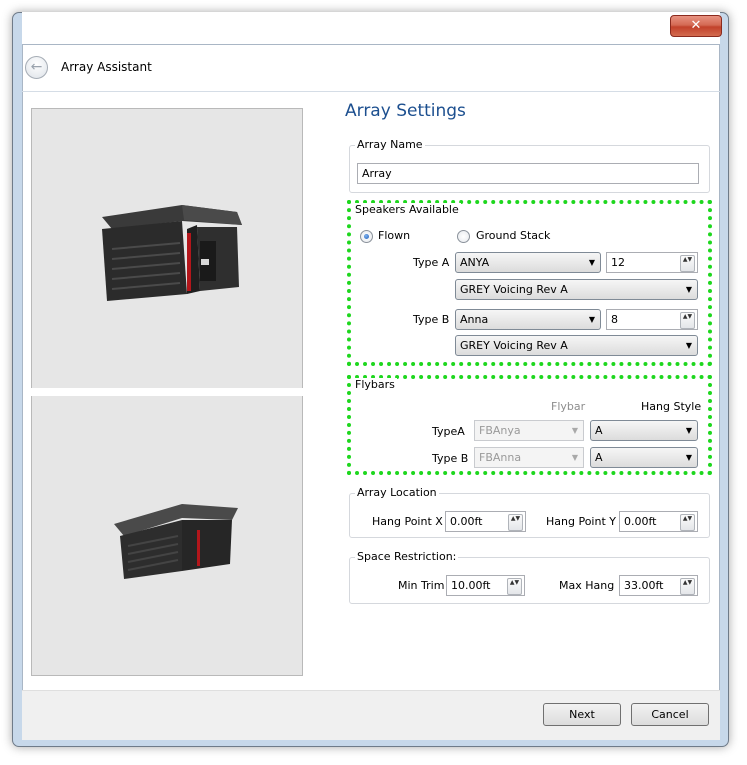 This screenshot has height=765, width=747. I want to click on space-restriction-label: Space Restriction:, so click(407, 556).